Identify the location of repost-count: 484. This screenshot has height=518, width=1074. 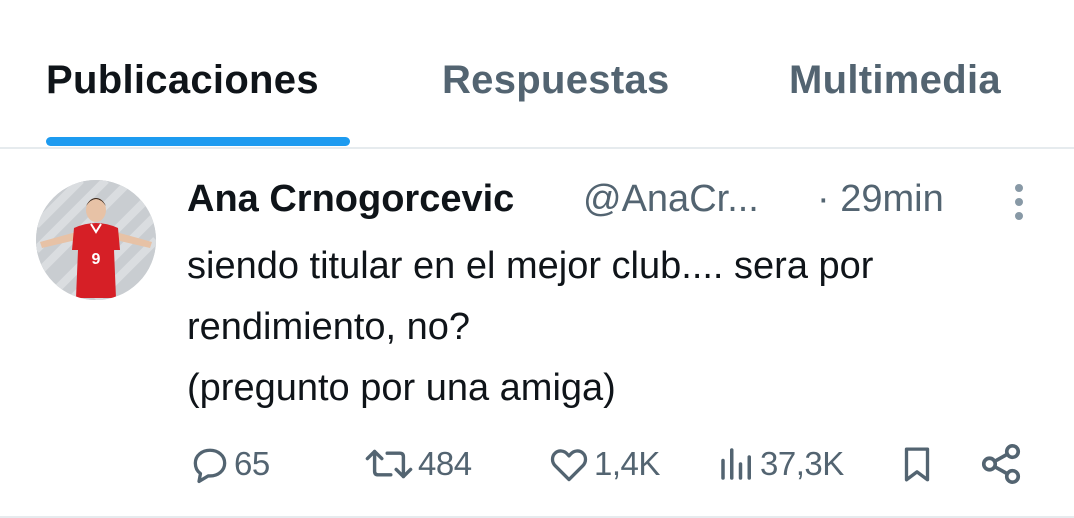
(445, 463).